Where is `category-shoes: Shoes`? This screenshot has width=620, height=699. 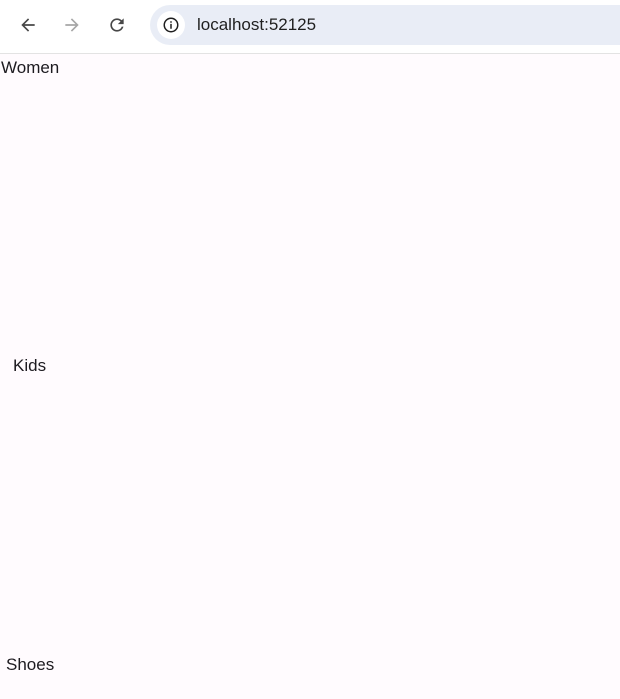 category-shoes: Shoes is located at coordinates (30, 665).